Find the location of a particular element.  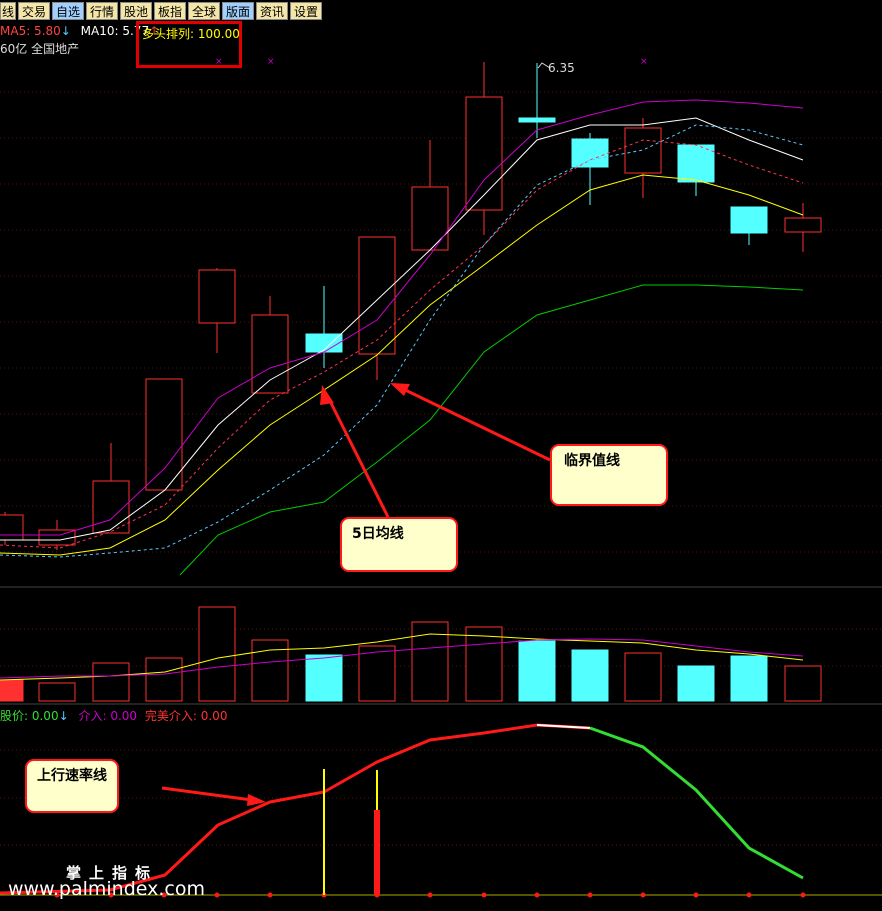

toolbar-button-0: 线 is located at coordinates (8, 11).